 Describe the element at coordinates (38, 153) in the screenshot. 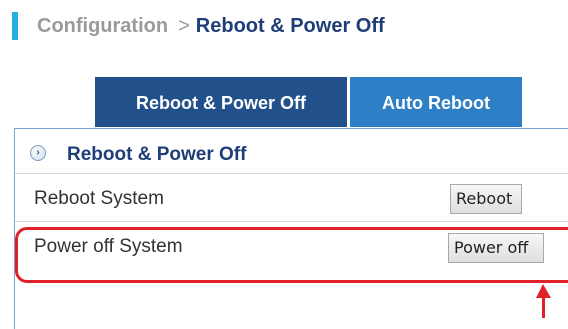

I see `expand-arrow-icon: ›` at that location.